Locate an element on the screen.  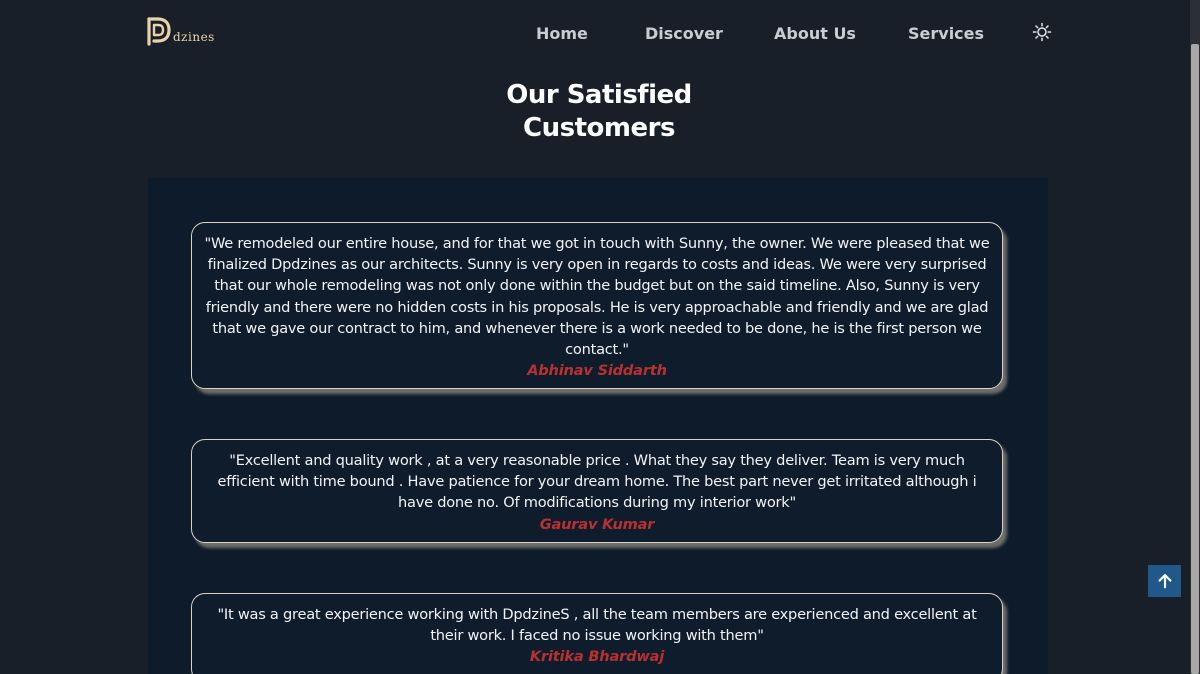
logo-icon is located at coordinates (159, 31).